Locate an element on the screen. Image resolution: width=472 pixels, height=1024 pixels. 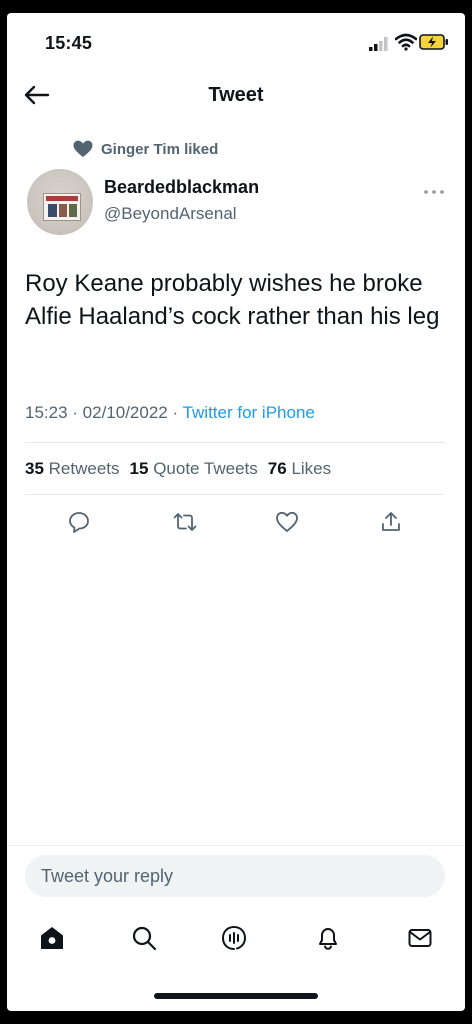
page-title: Tweet is located at coordinates (236, 95).